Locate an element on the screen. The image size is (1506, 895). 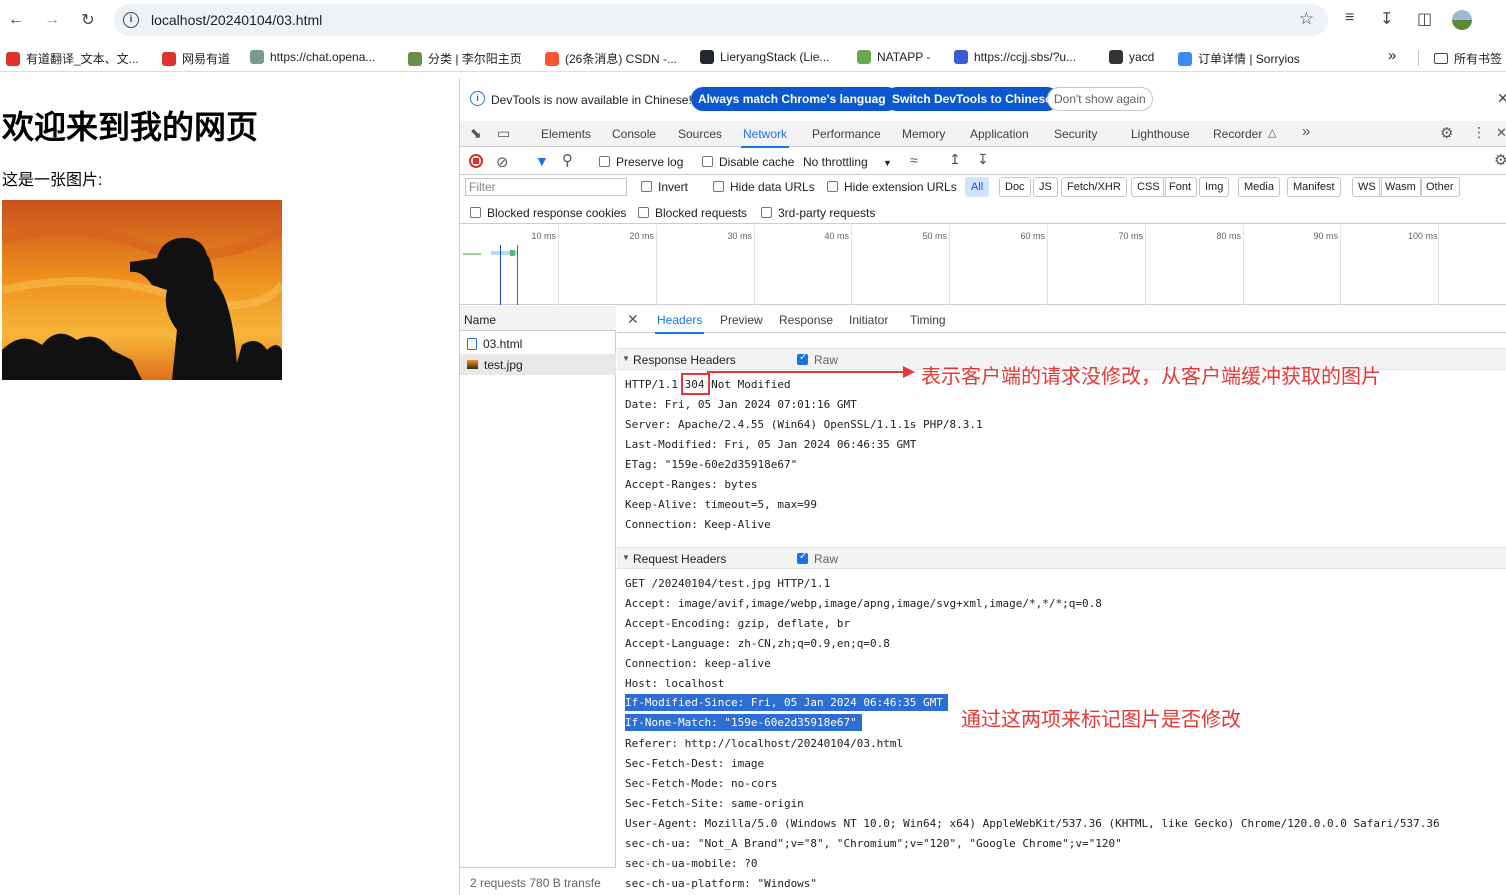
bookmark-label: 网易有道 is located at coordinates (206, 59).